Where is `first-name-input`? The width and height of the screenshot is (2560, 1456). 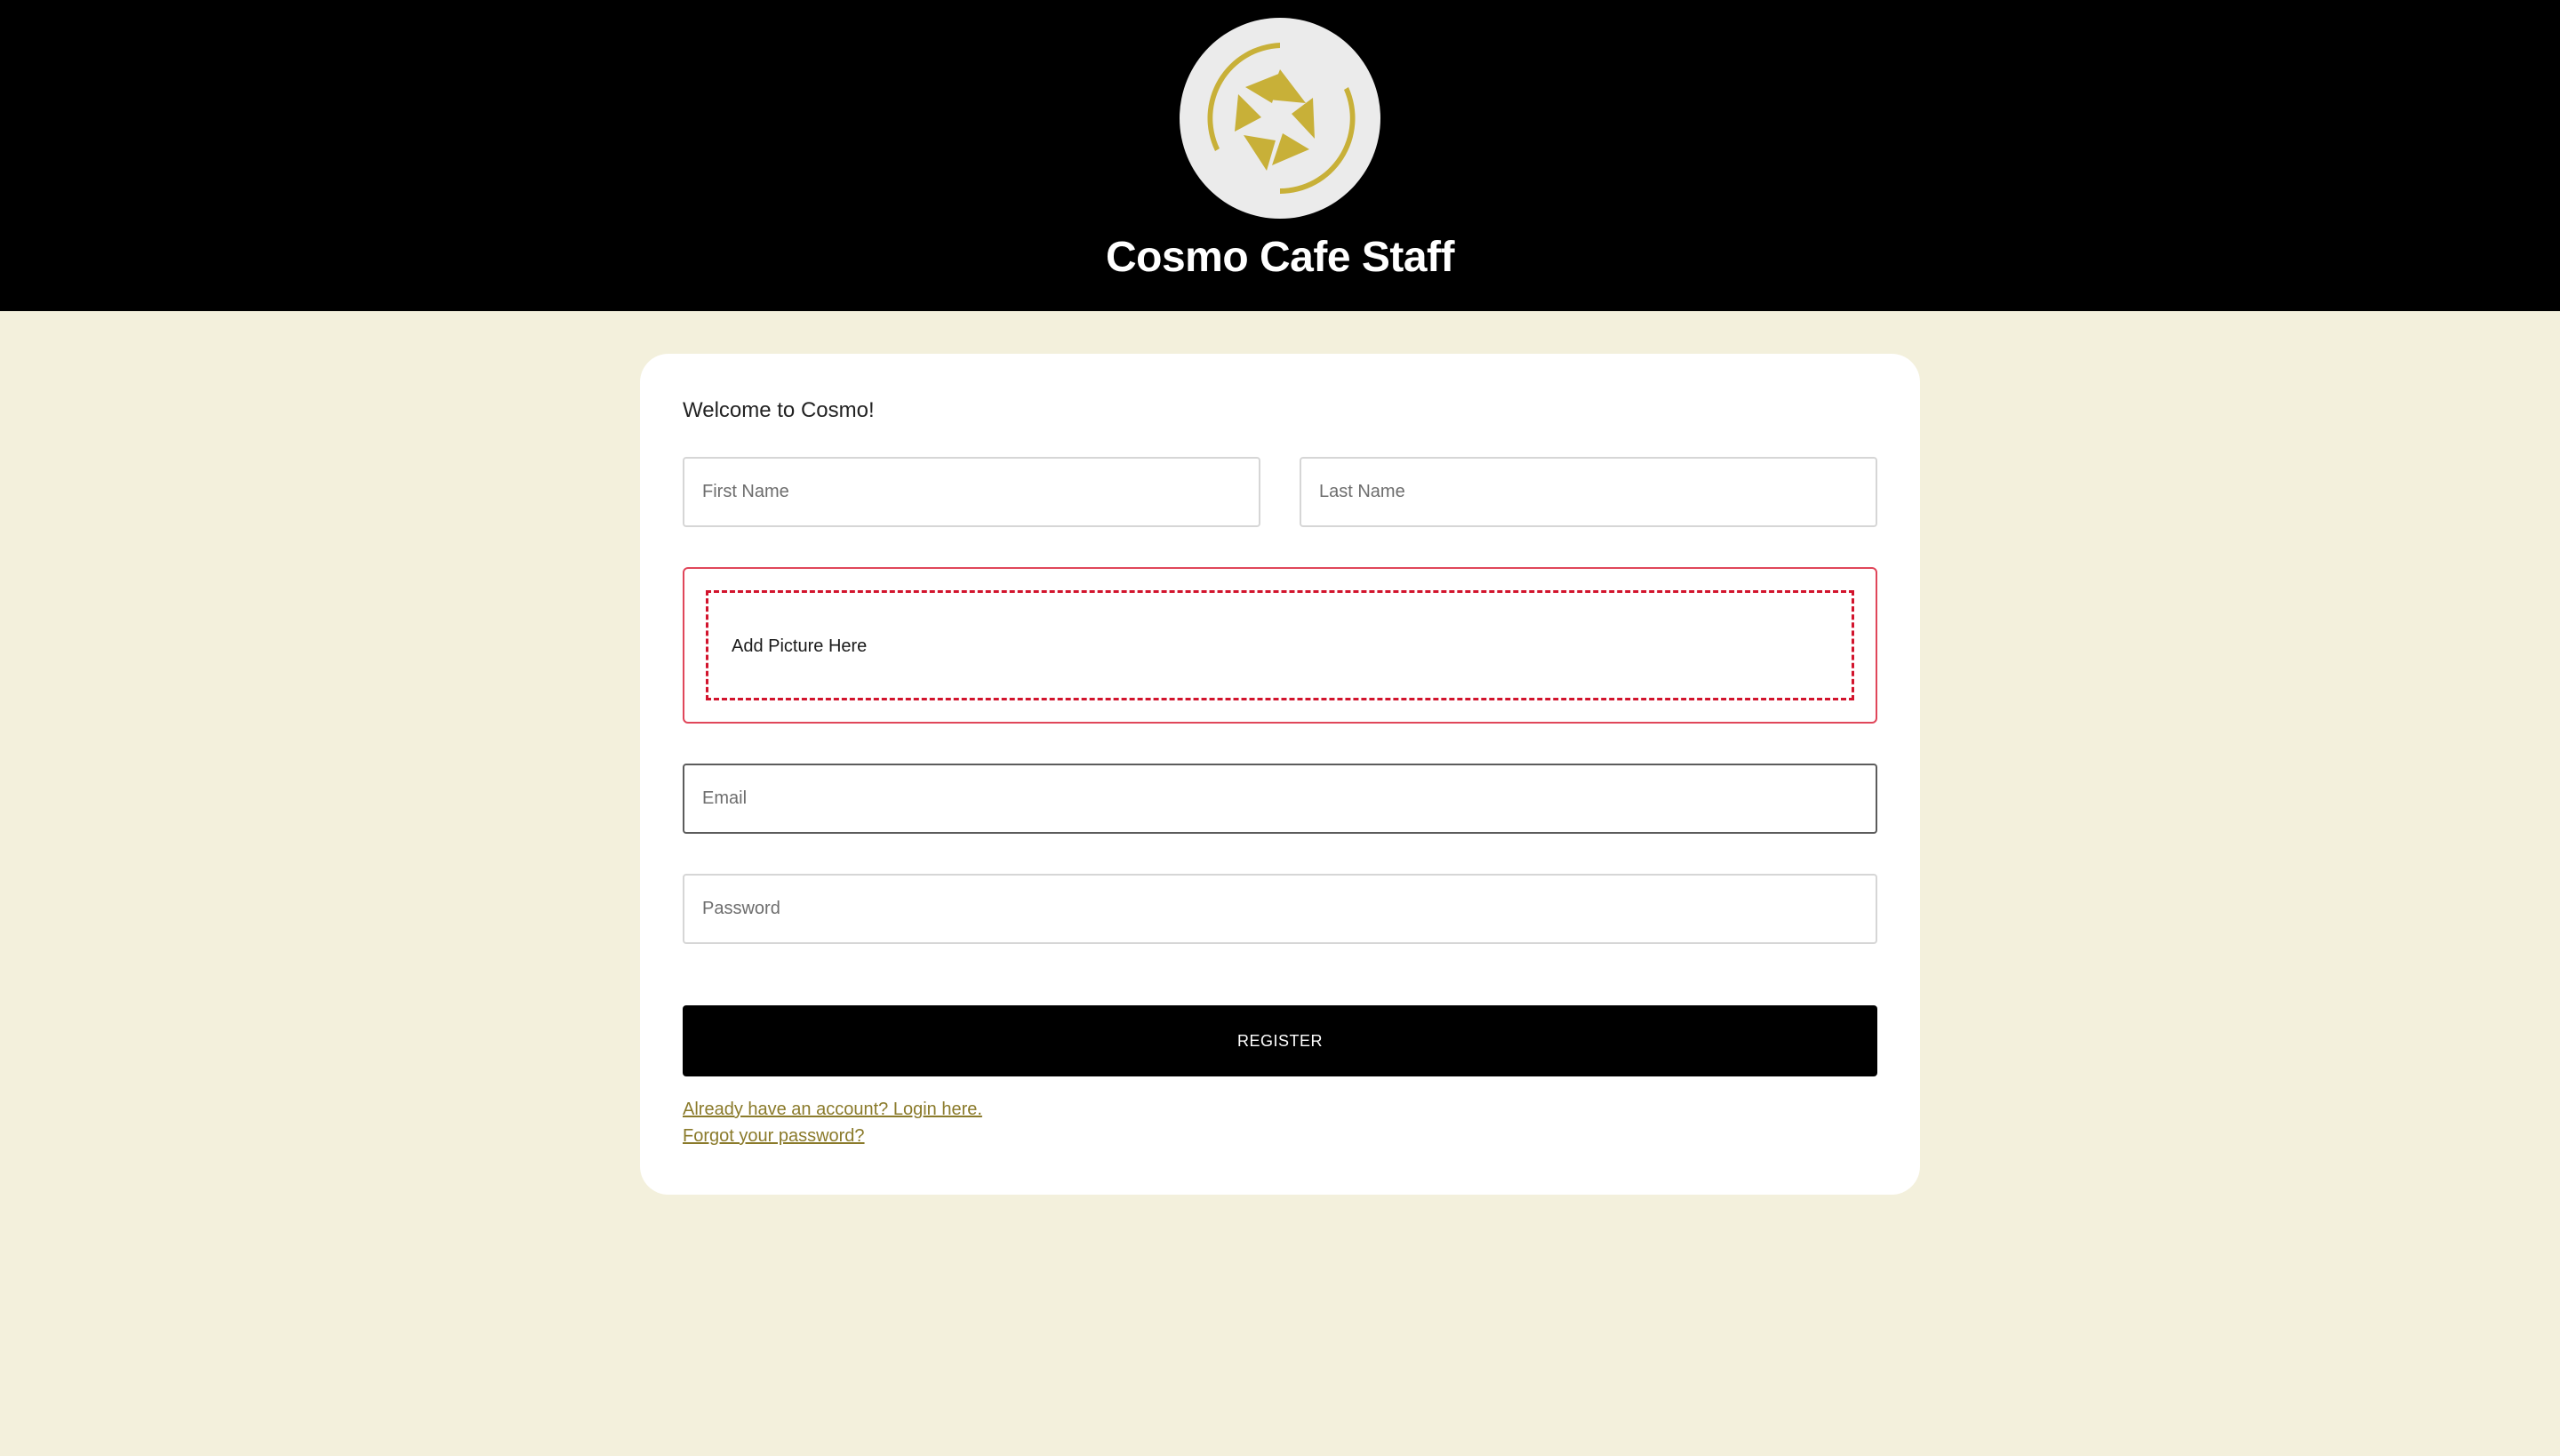 first-name-input is located at coordinates (971, 492).